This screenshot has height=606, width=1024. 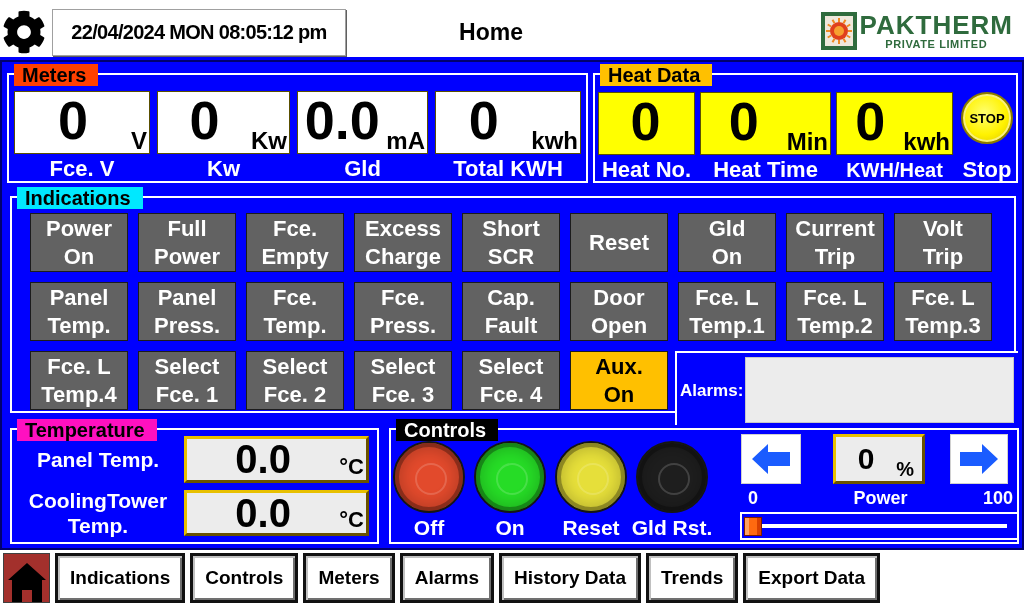 What do you see at coordinates (139, 141) in the screenshot?
I see `meter-unit: V` at bounding box center [139, 141].